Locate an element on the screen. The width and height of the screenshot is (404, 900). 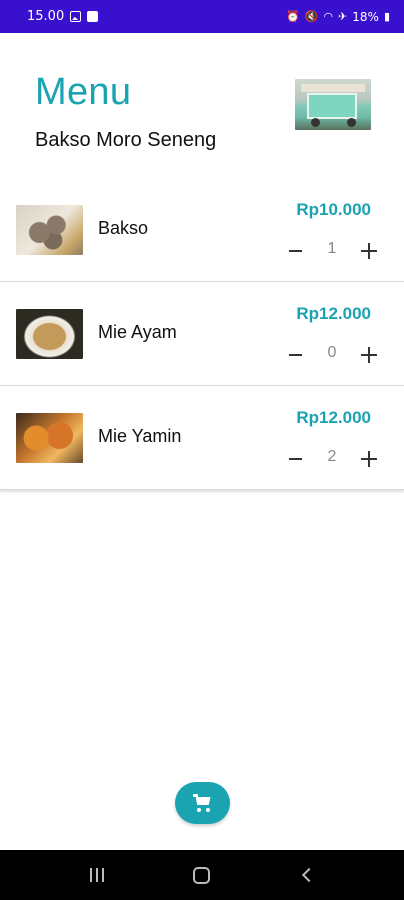
home-button is located at coordinates (202, 875).